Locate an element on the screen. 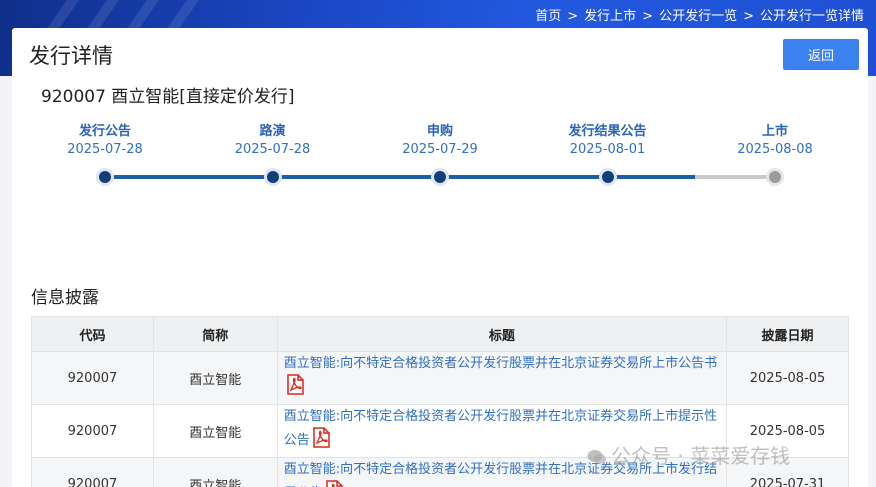 This screenshot has height=487, width=876. back-button: 返回 is located at coordinates (821, 54).